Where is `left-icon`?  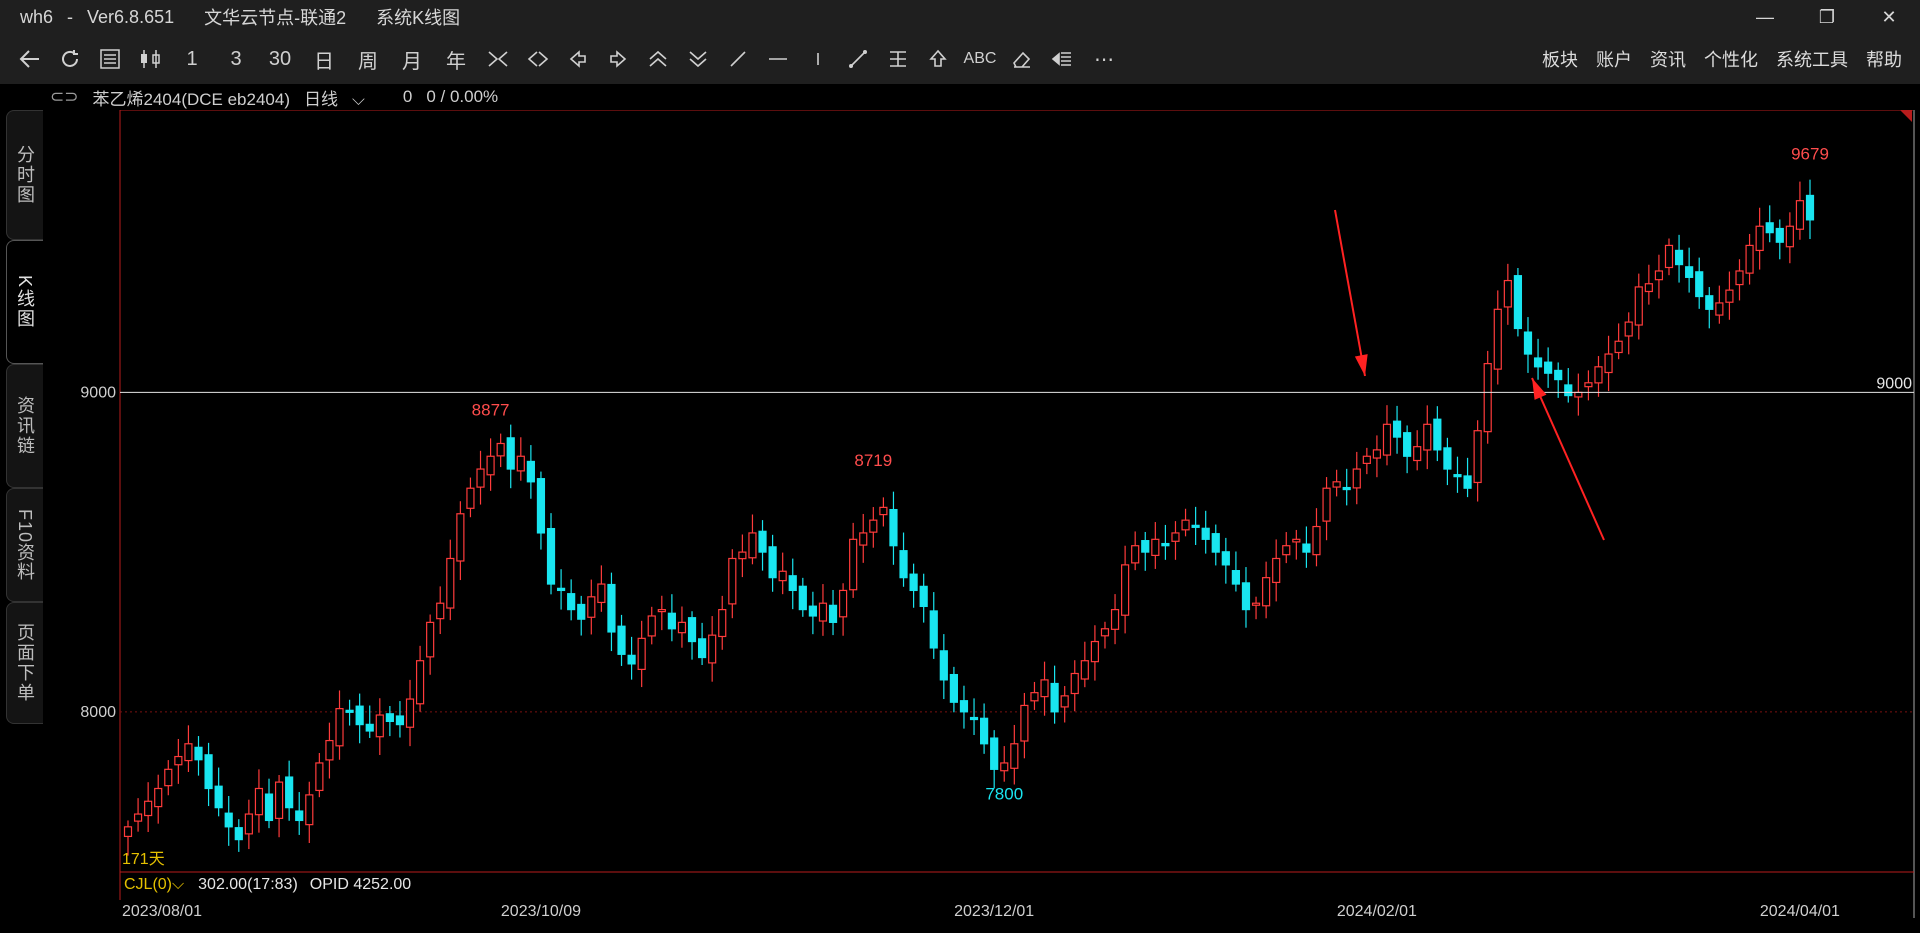
left-icon is located at coordinates (578, 59).